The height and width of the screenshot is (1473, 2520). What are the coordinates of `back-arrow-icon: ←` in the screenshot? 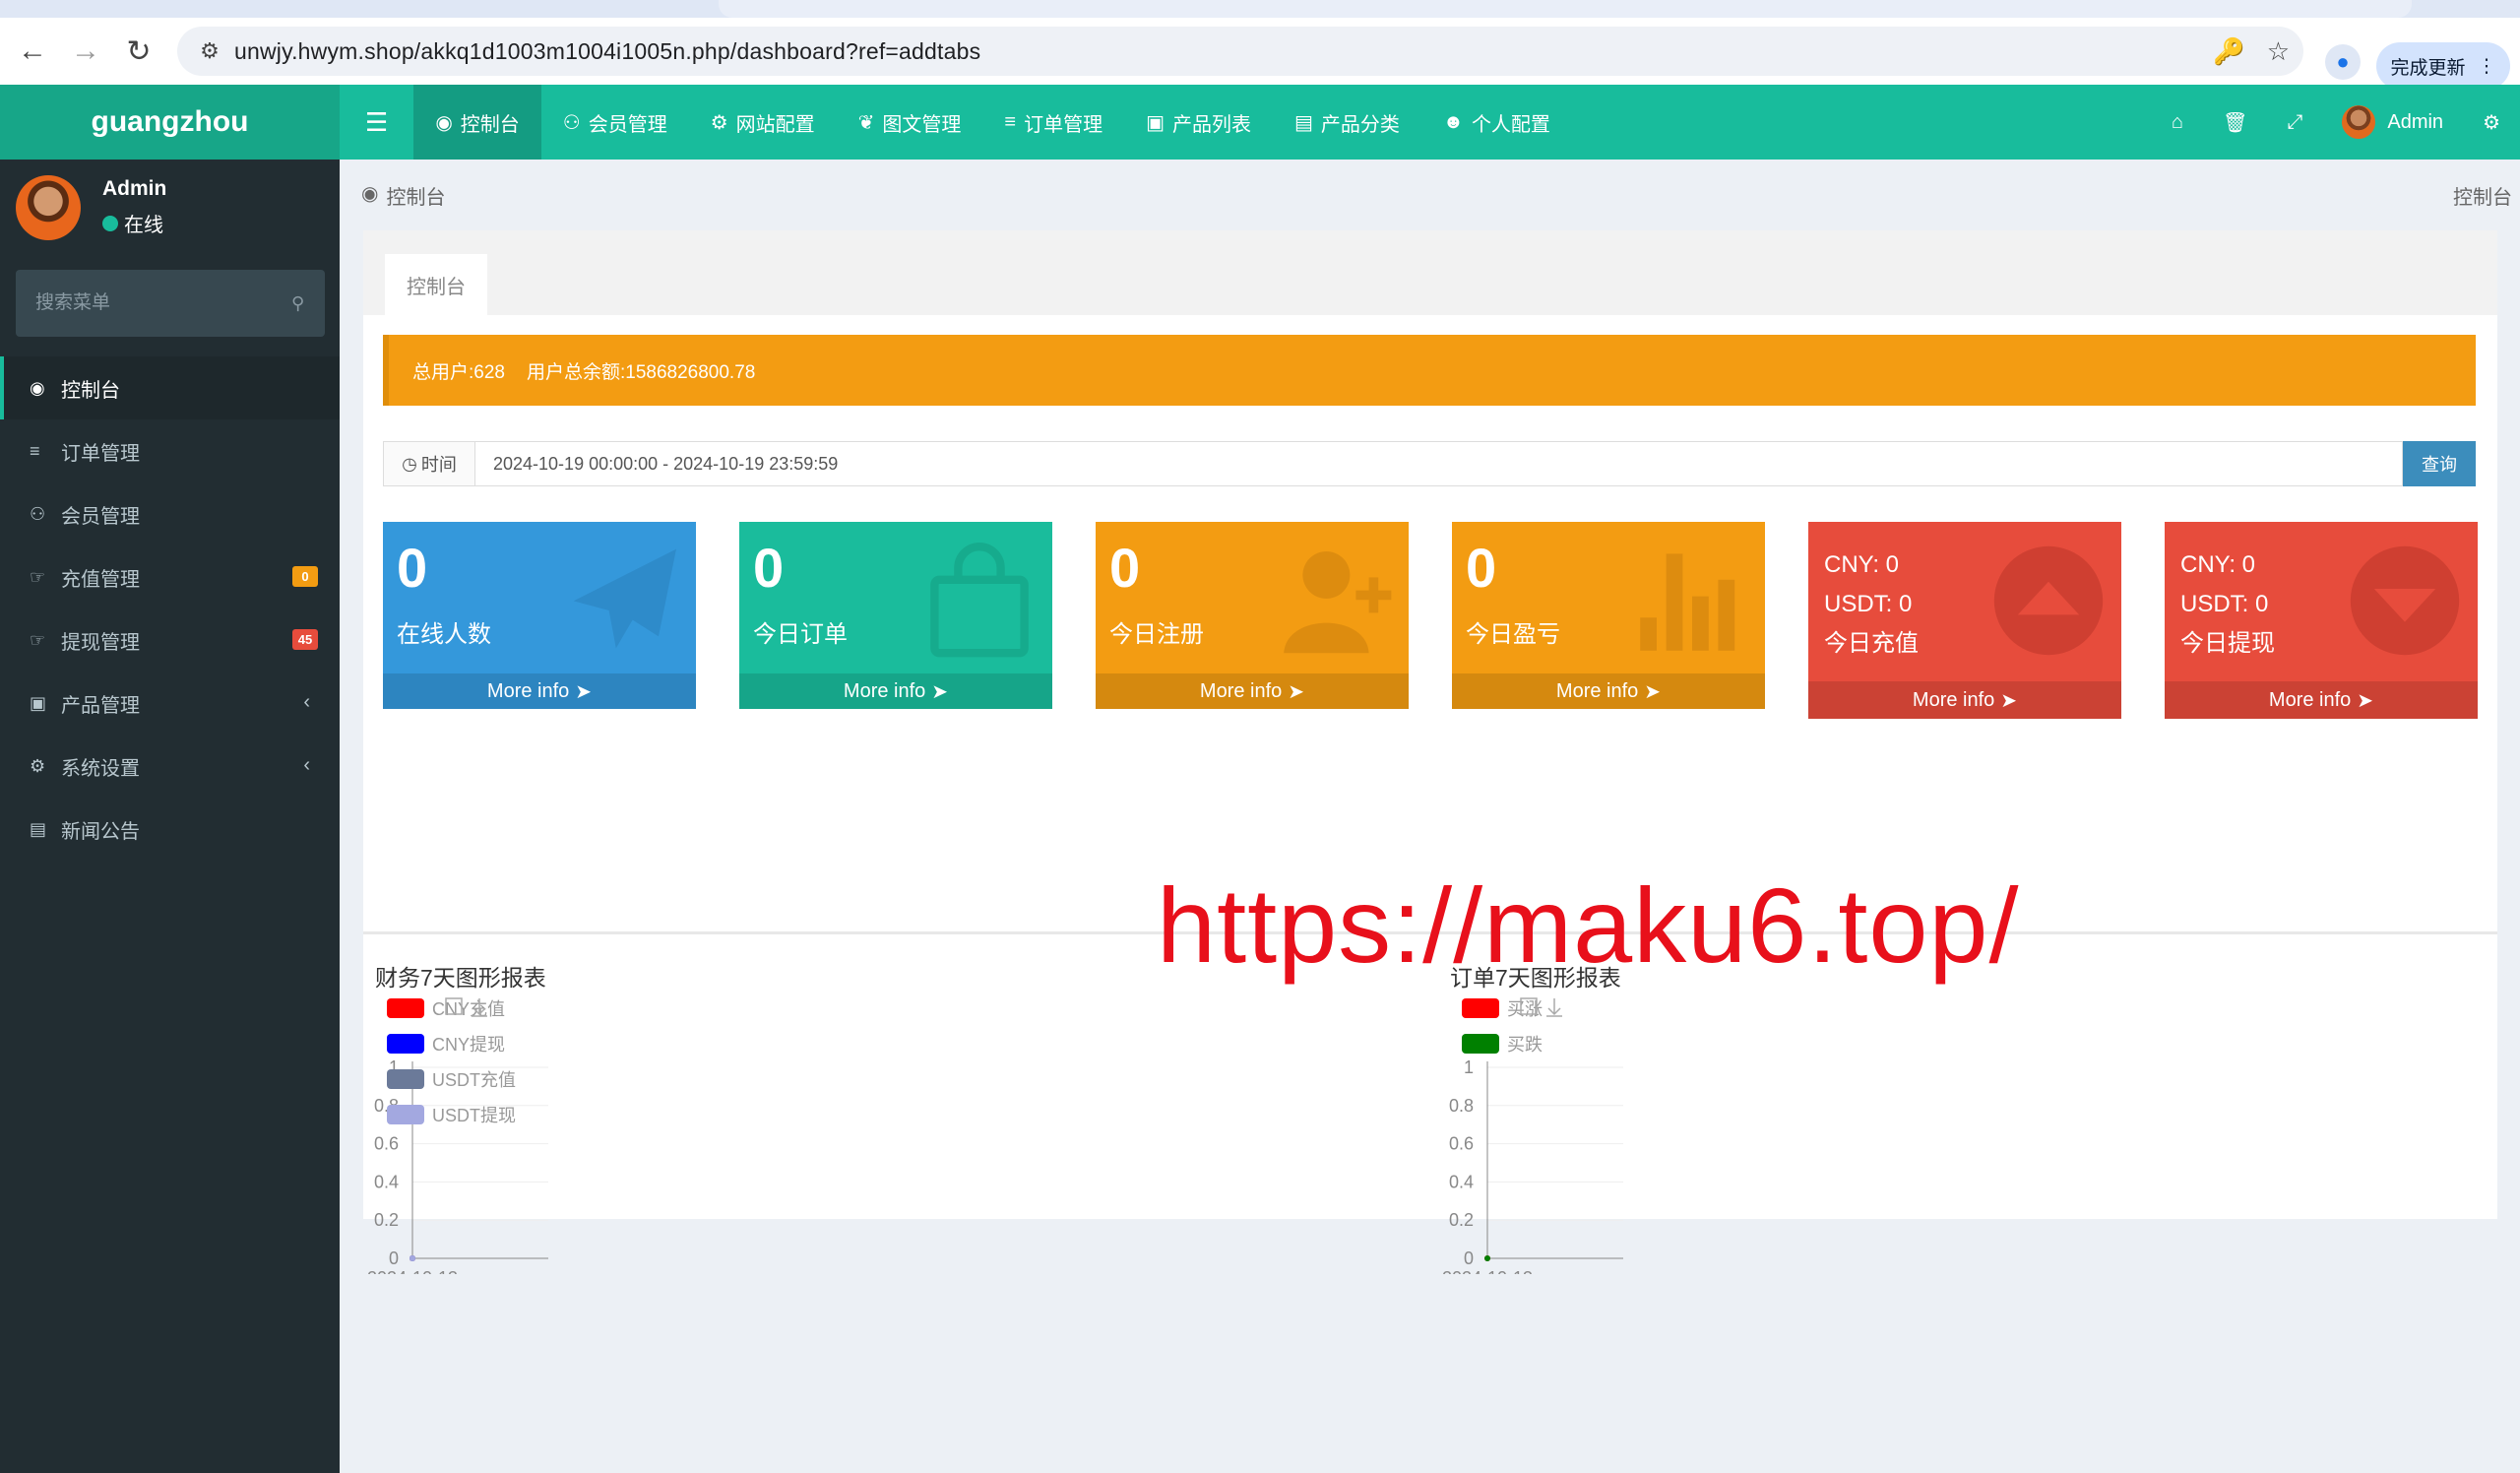 It's located at (32, 51).